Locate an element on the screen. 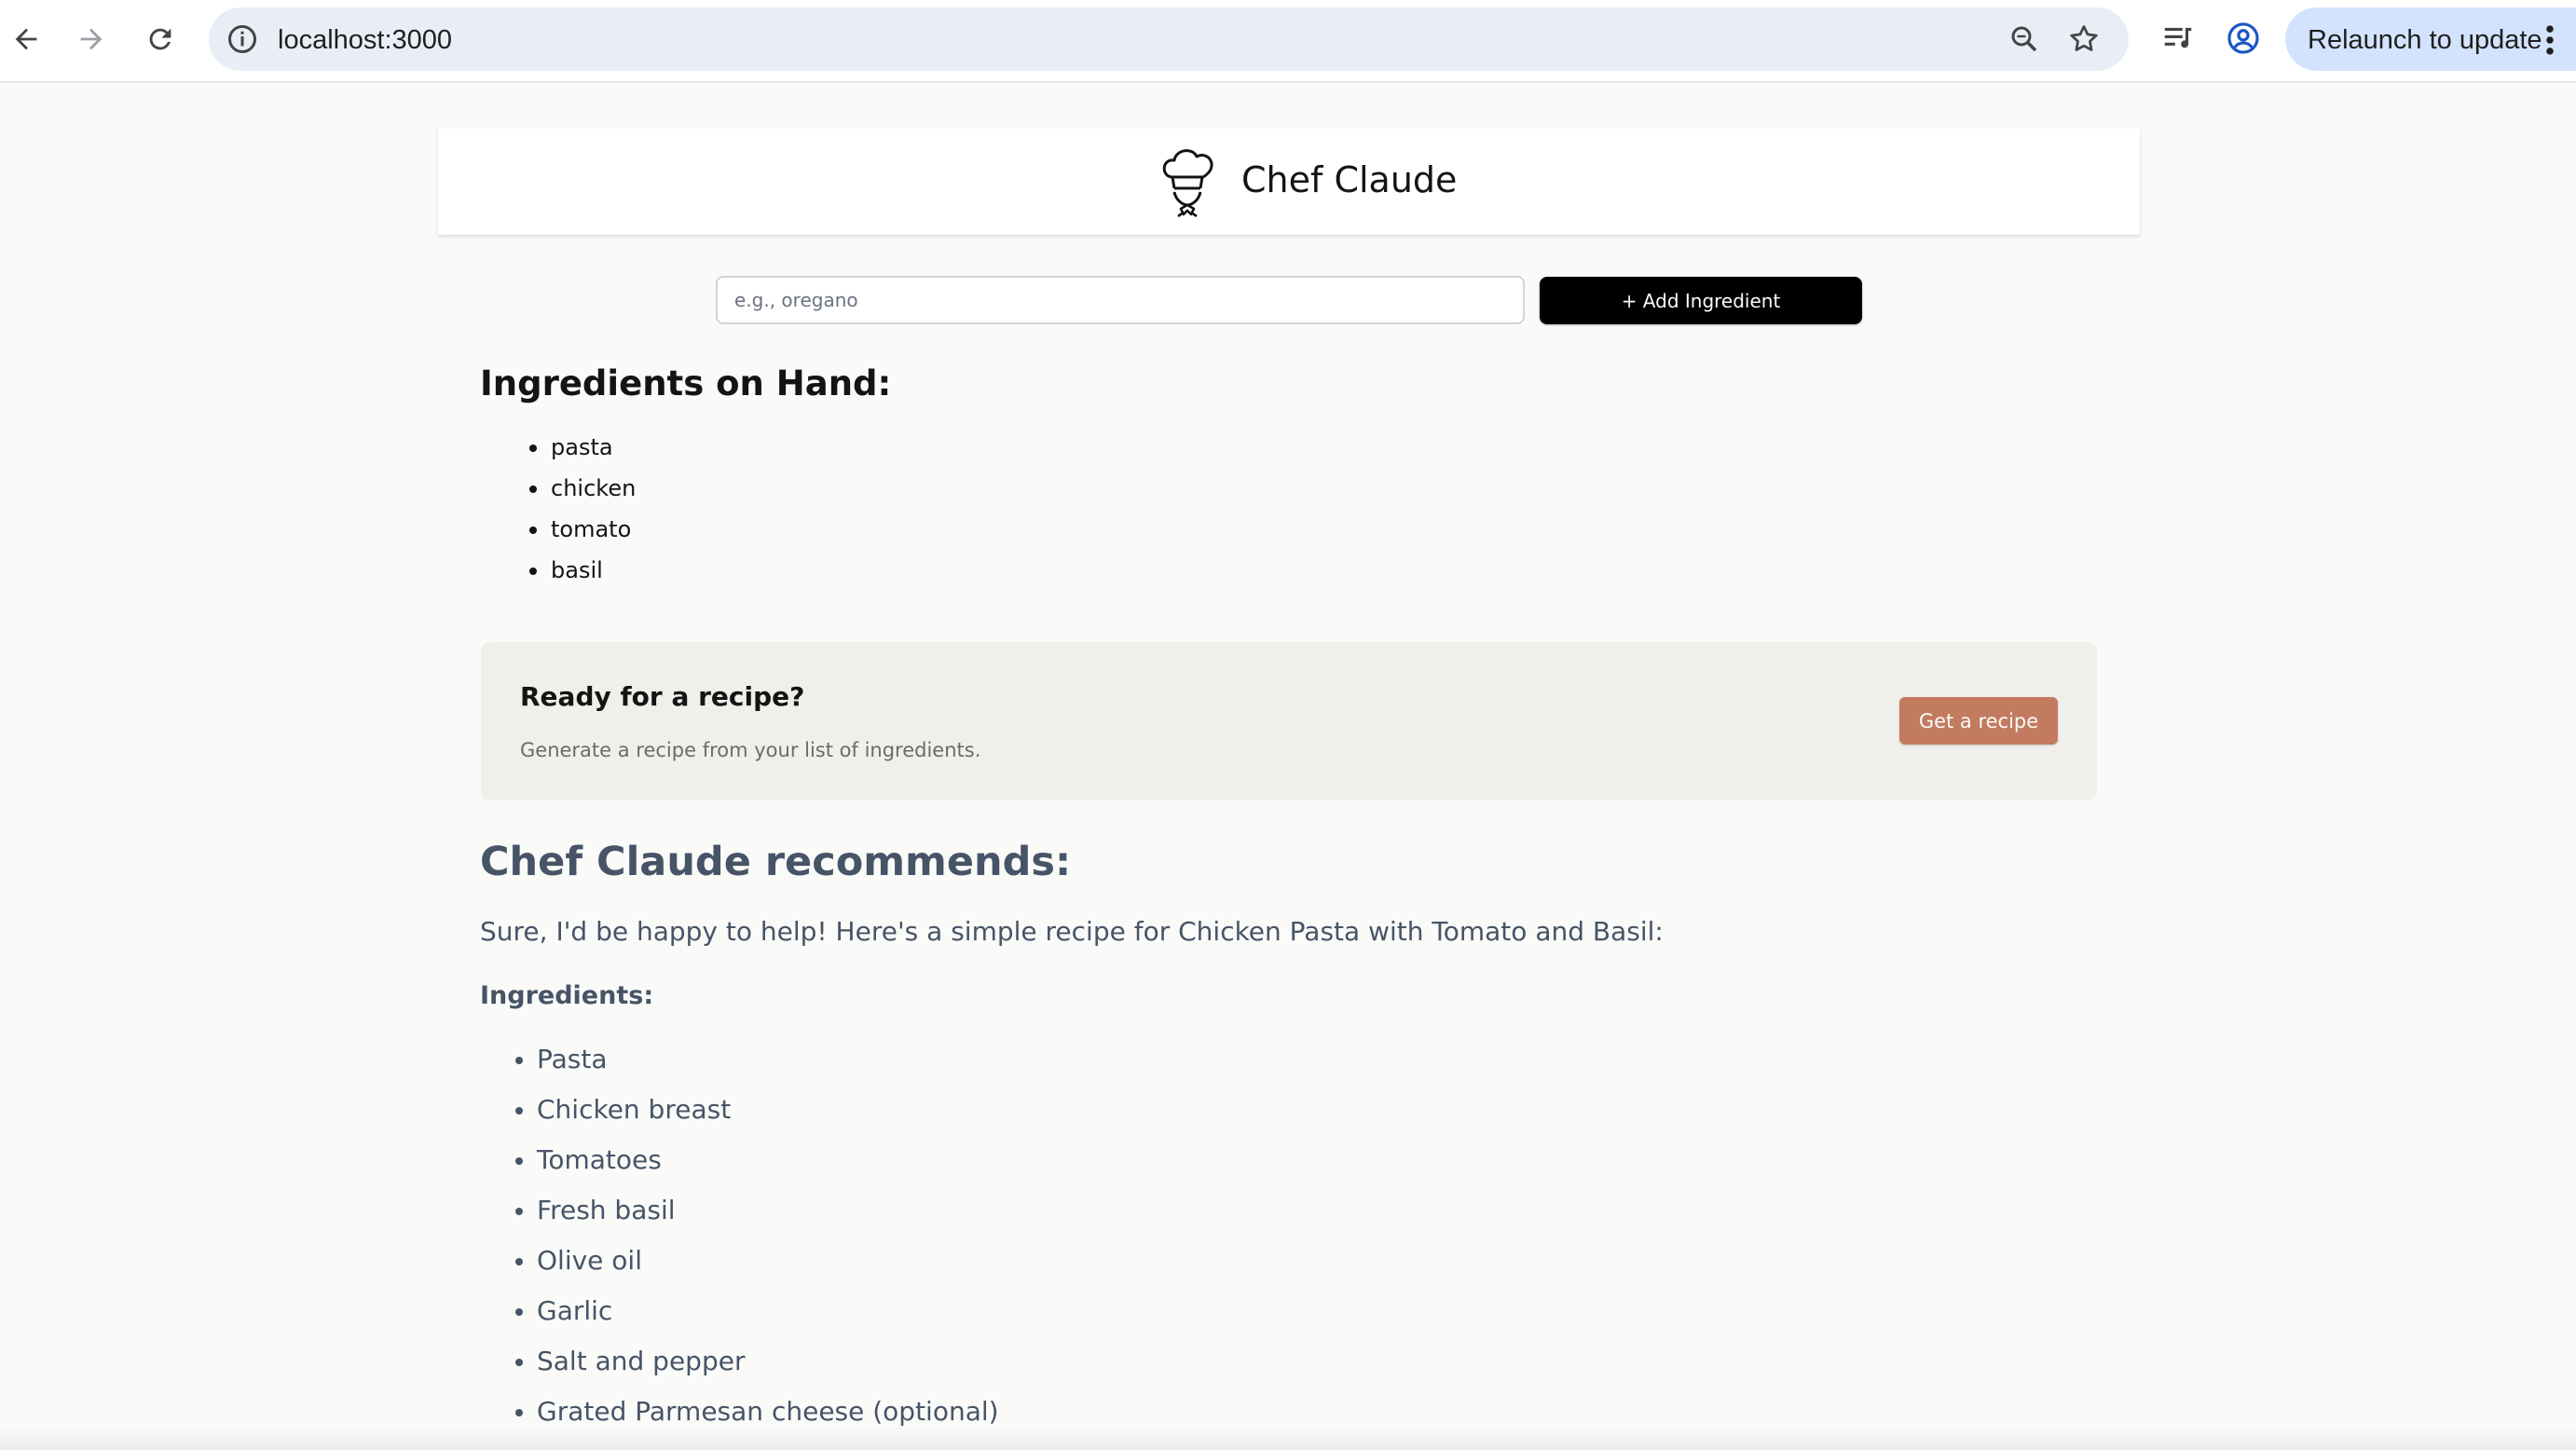 This screenshot has width=2576, height=1450. reload-icon is located at coordinates (160, 40).